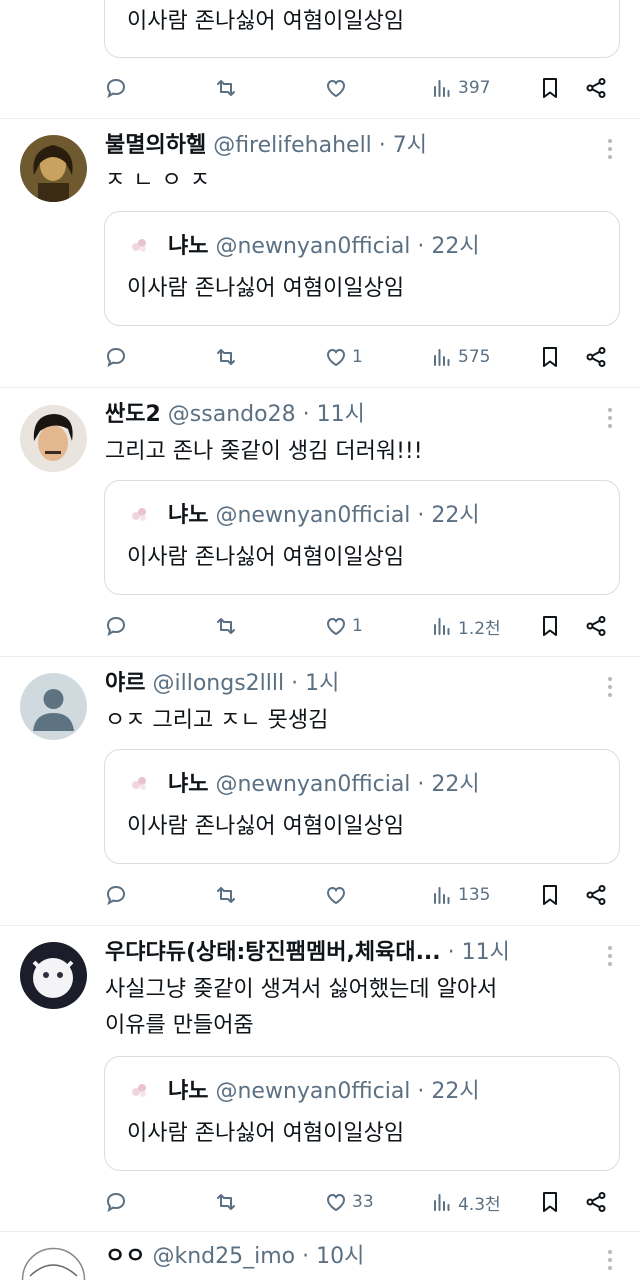 This screenshot has width=640, height=1280. I want to click on bookmark-icon, so click(550, 626).